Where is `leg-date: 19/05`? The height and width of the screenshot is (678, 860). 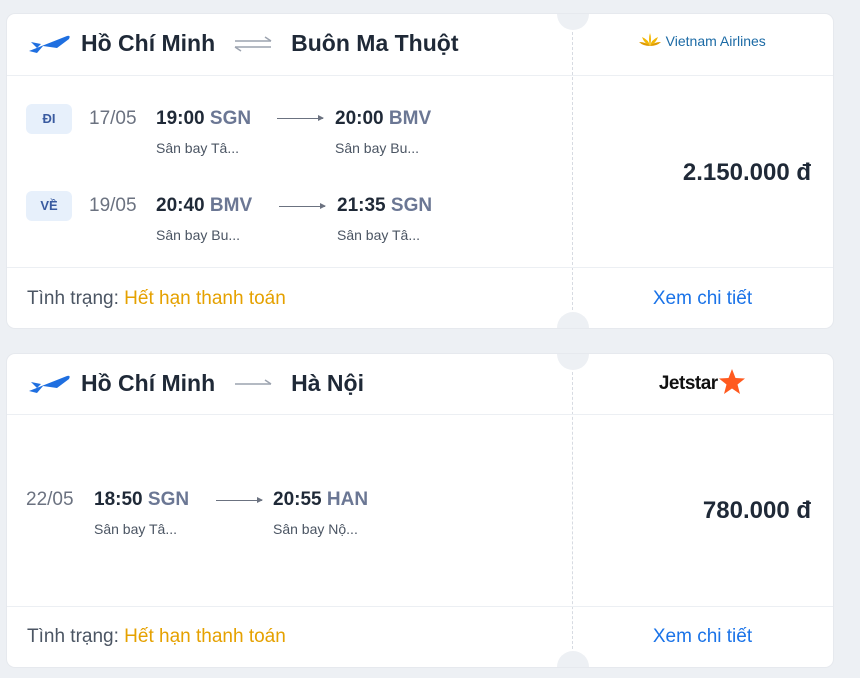 leg-date: 19/05 is located at coordinates (113, 205).